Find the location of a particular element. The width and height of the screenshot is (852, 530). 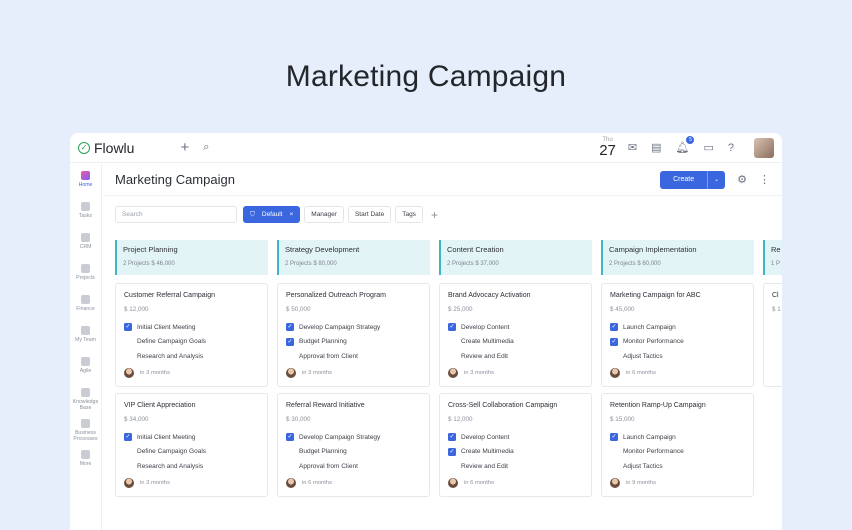

chat-icon: ▭ is located at coordinates (708, 147).